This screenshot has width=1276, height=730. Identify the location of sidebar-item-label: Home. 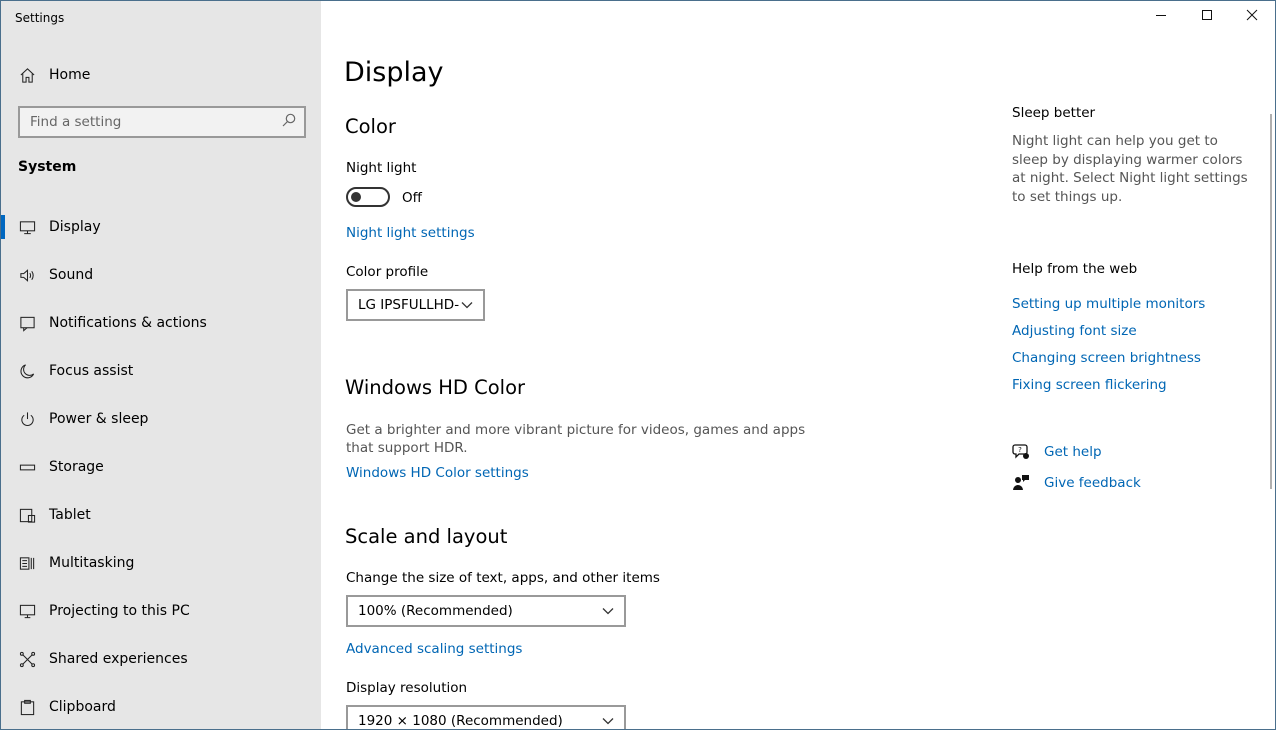
(70, 75).